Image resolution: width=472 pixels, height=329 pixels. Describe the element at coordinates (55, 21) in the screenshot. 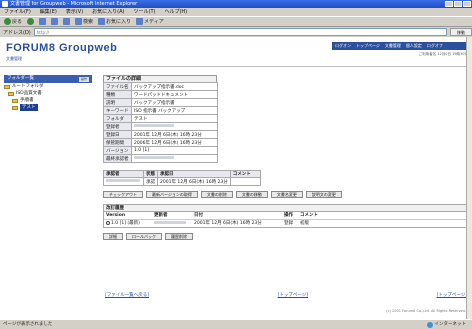

I see `refresh-button` at that location.